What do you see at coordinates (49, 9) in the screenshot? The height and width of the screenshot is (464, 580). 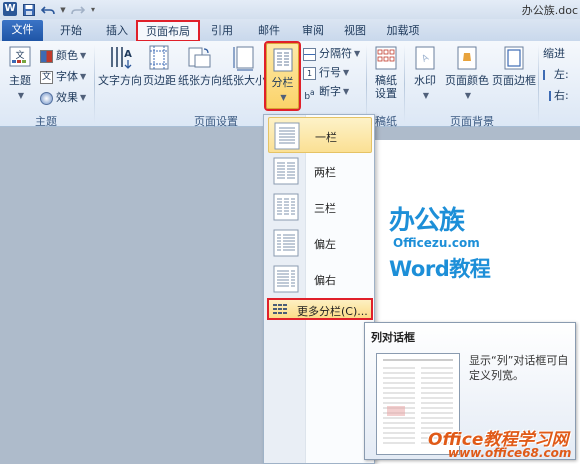 I see `undo-icon` at bounding box center [49, 9].